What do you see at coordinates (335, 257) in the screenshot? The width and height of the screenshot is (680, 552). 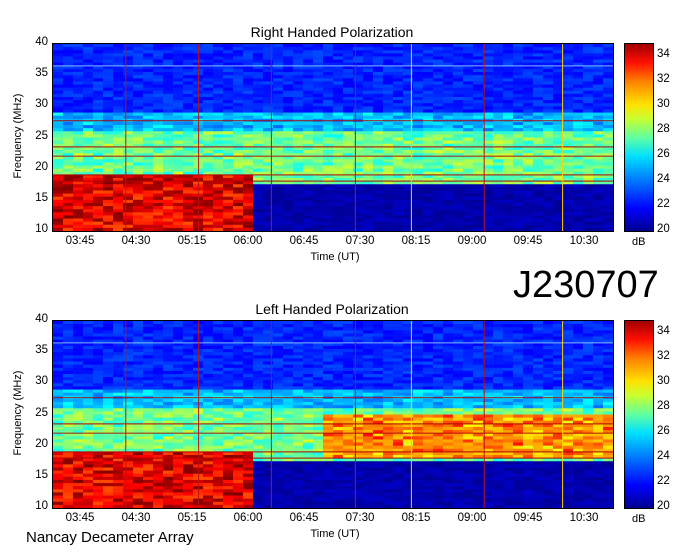 I see `top-x-axis-label: Time (UT)` at bounding box center [335, 257].